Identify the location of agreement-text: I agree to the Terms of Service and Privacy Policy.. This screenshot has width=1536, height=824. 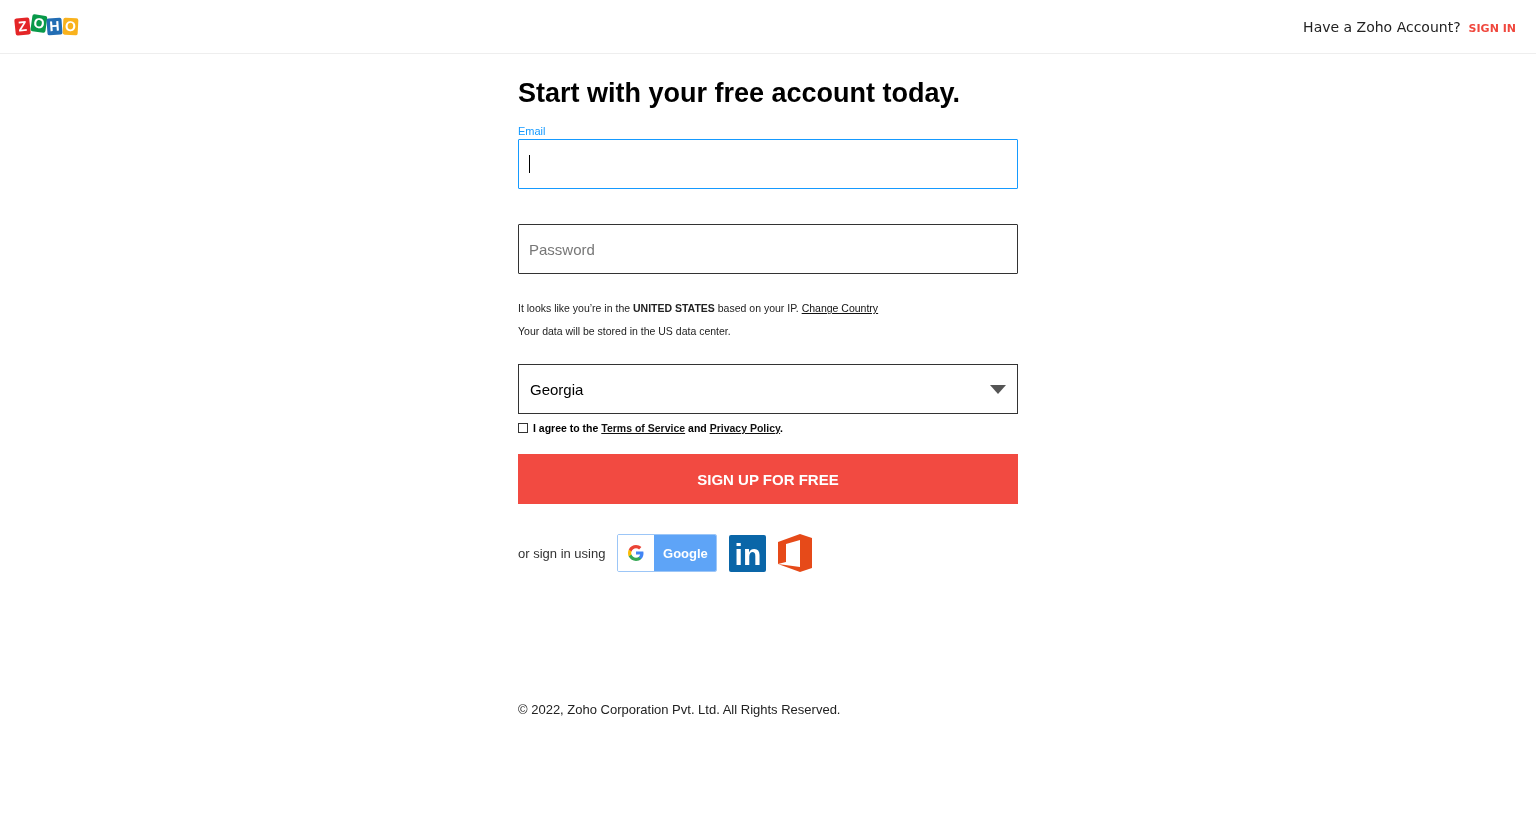
(658, 428).